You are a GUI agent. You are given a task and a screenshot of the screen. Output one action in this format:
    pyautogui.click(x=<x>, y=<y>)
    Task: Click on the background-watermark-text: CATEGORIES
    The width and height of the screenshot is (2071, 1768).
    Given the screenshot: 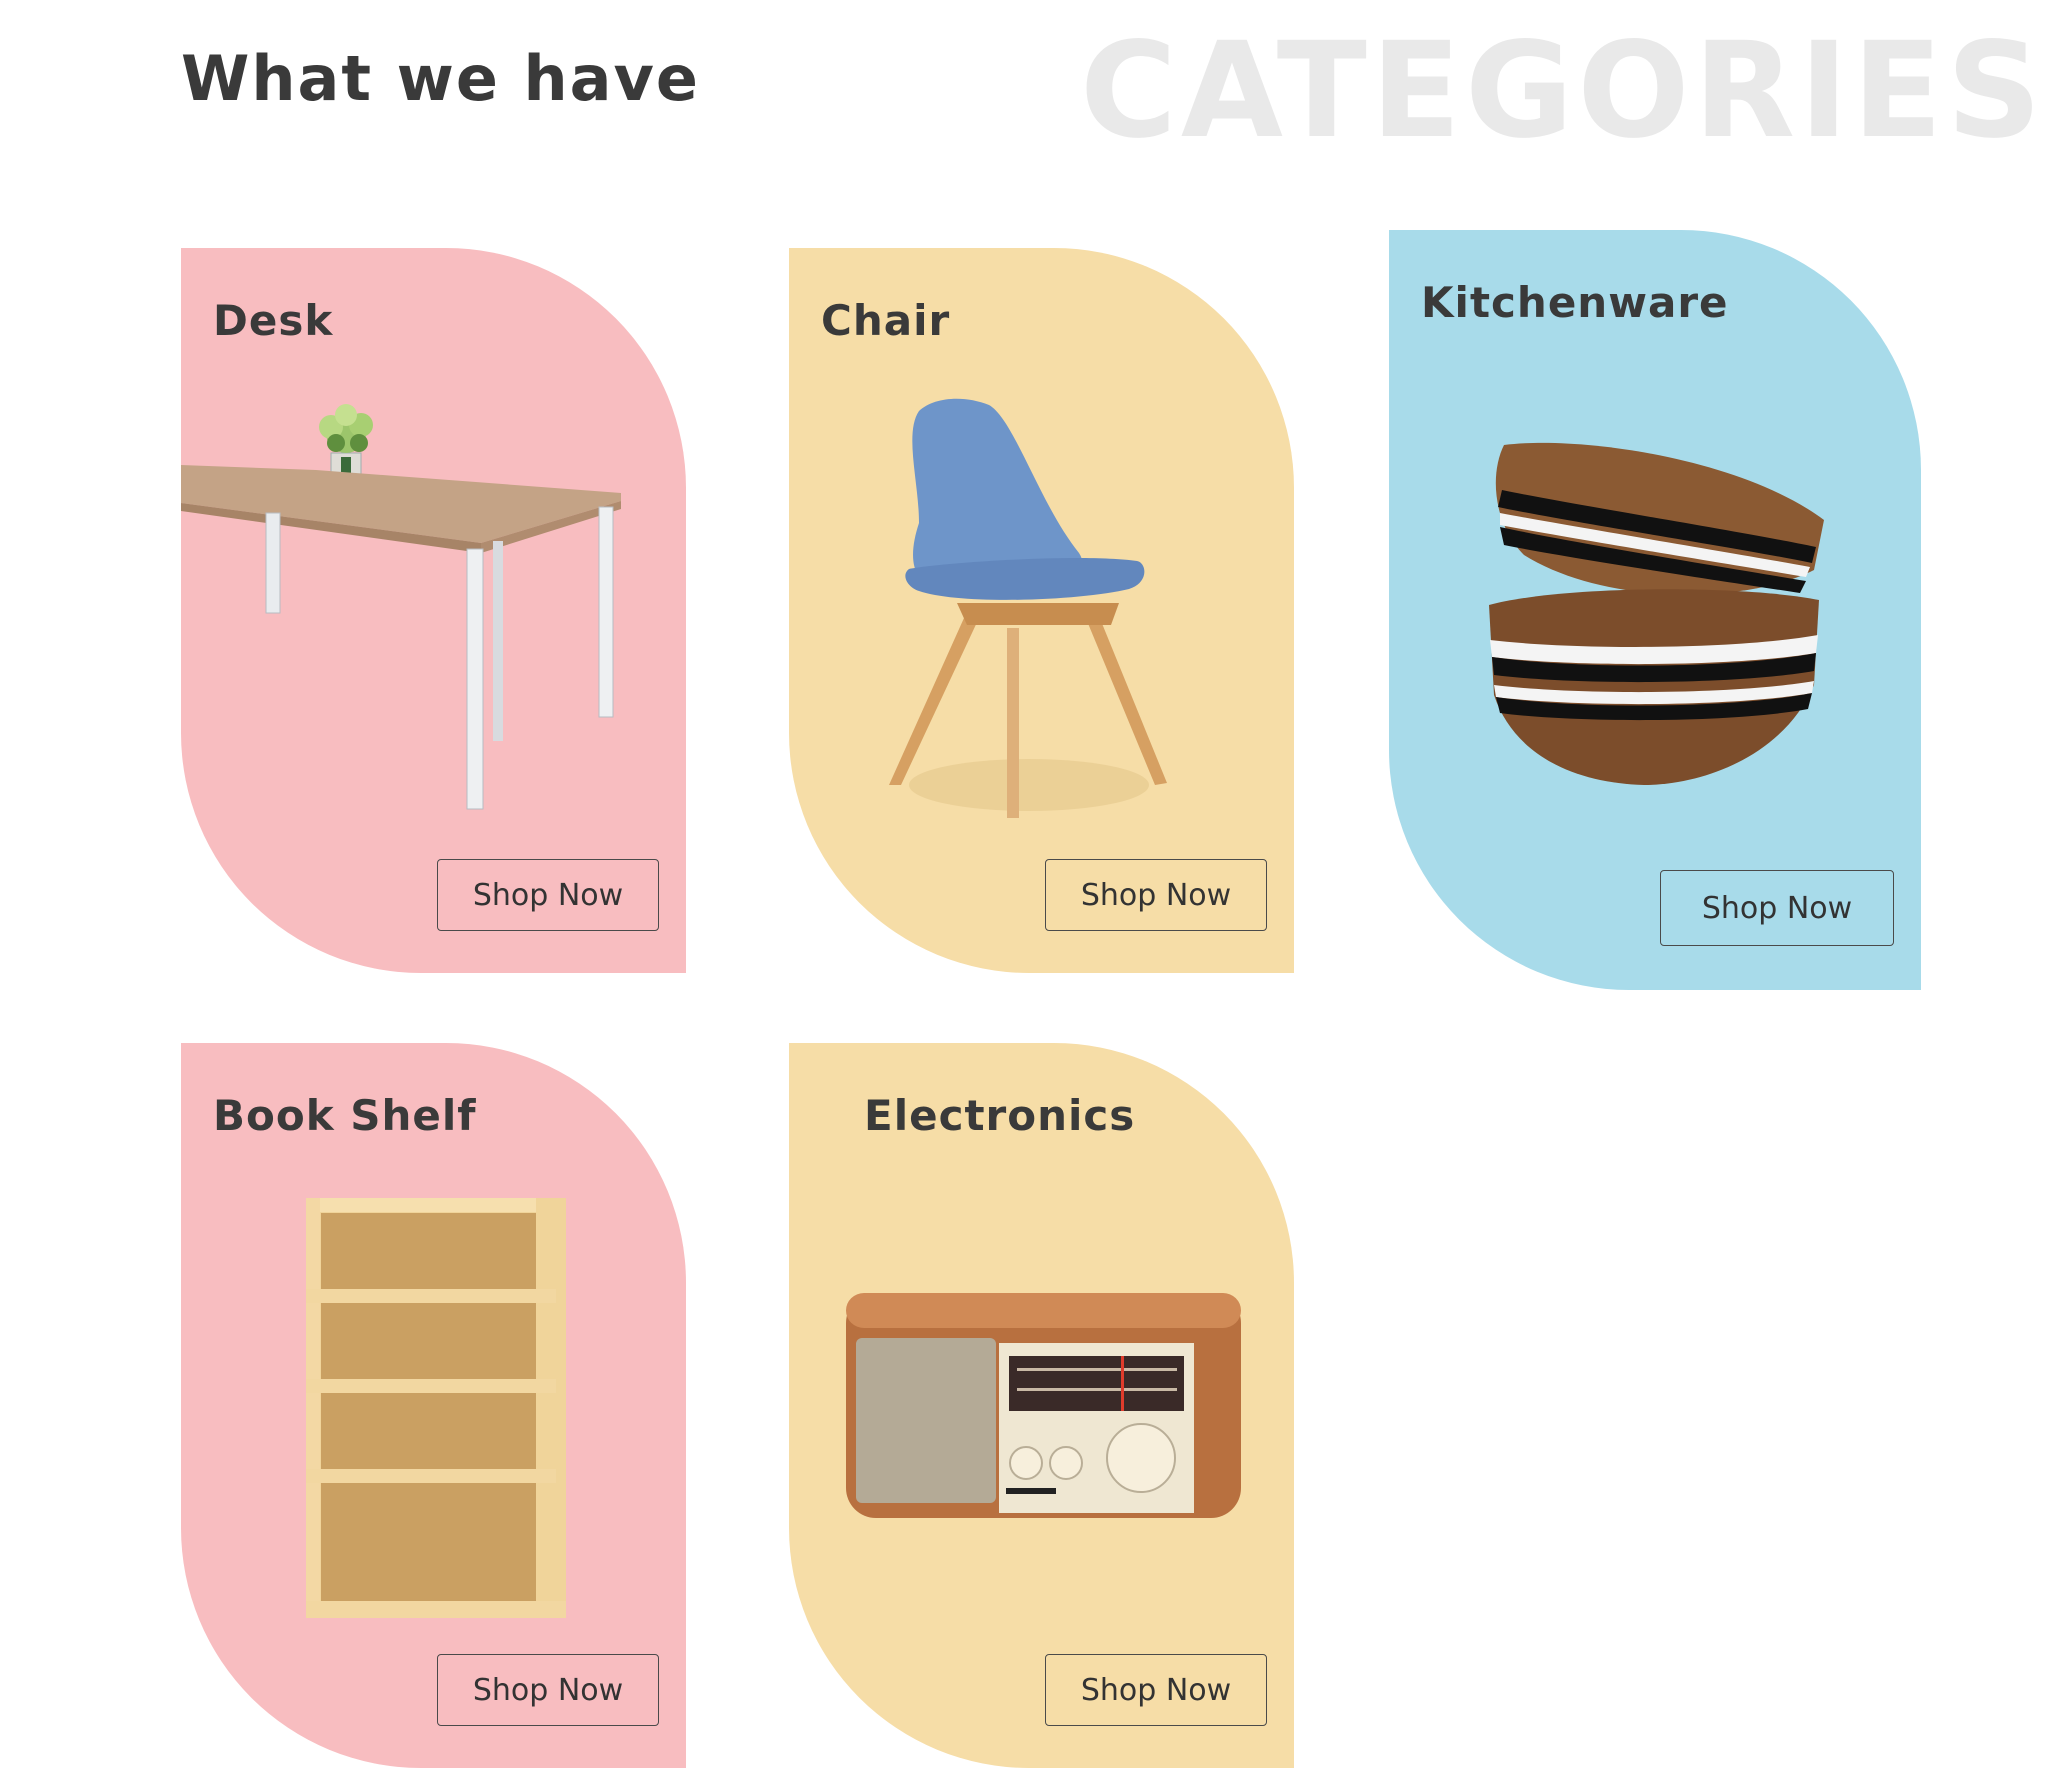 What is the action you would take?
    pyautogui.click(x=1563, y=91)
    